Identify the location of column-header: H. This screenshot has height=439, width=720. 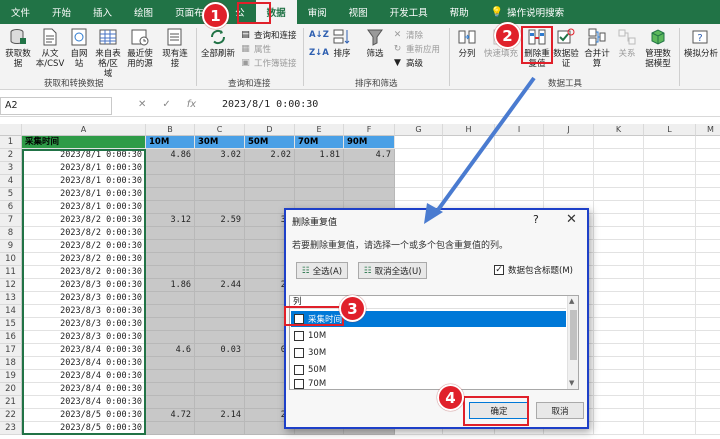
(469, 130).